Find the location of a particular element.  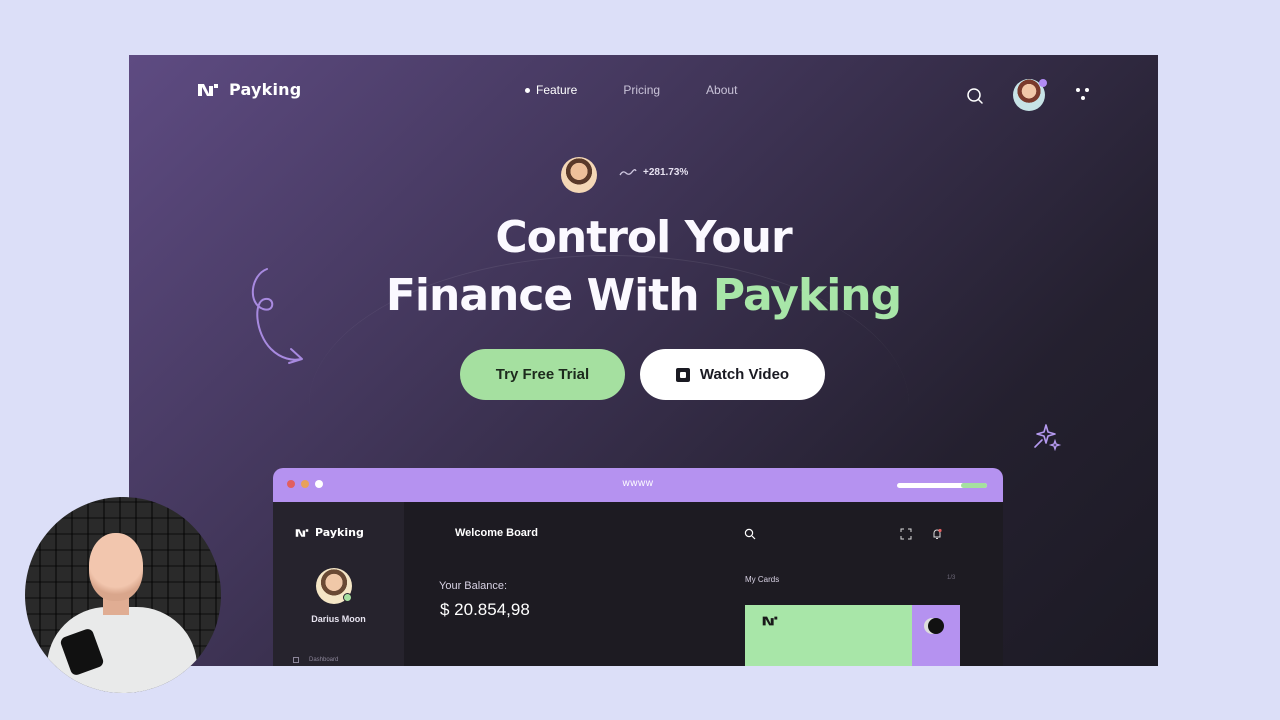

titlebar-progress is located at coordinates (942, 485).